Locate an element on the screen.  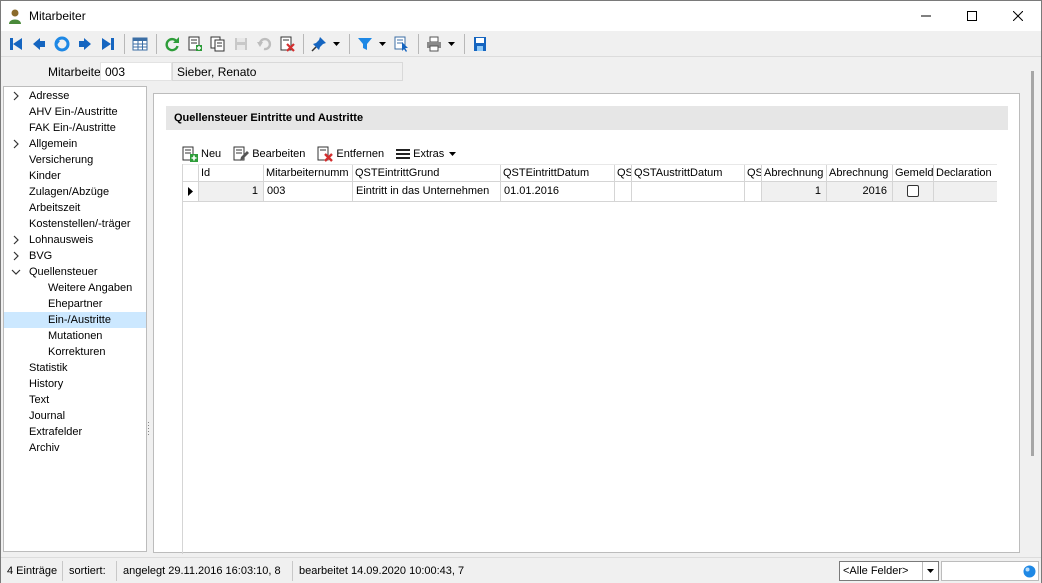
tree-item: Extrafelder is located at coordinates (75, 432).